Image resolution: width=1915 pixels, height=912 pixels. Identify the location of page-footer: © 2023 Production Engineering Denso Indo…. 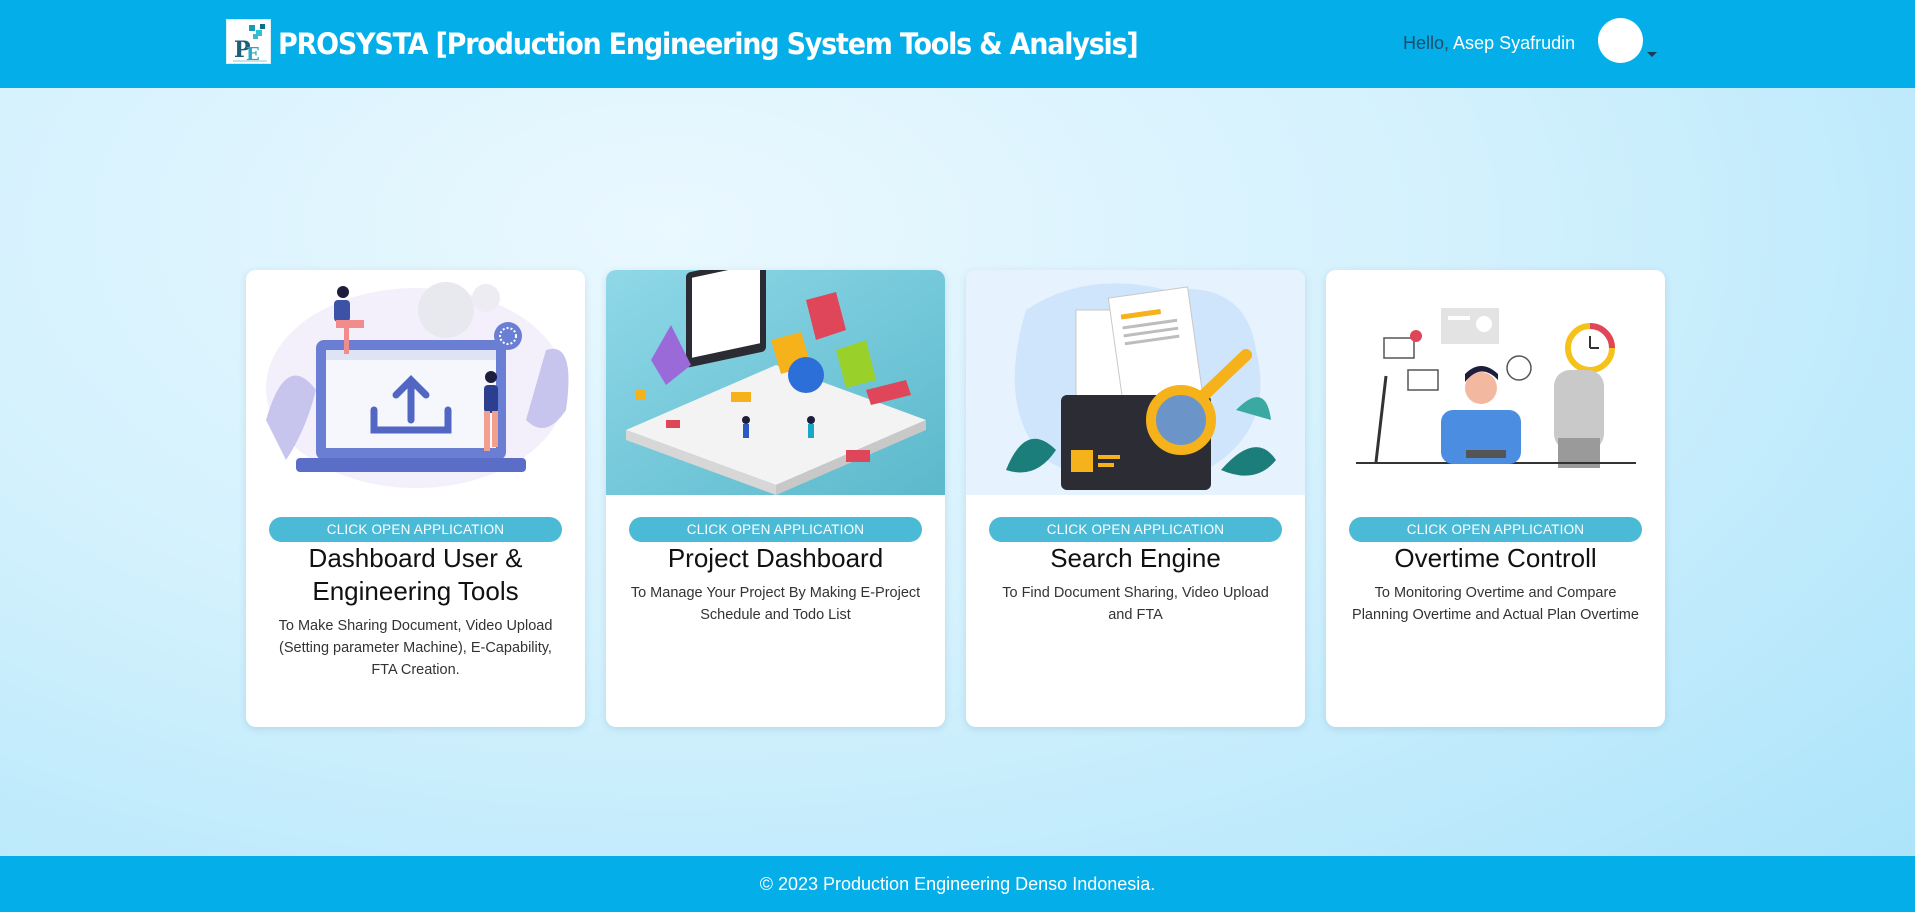
(957, 884).